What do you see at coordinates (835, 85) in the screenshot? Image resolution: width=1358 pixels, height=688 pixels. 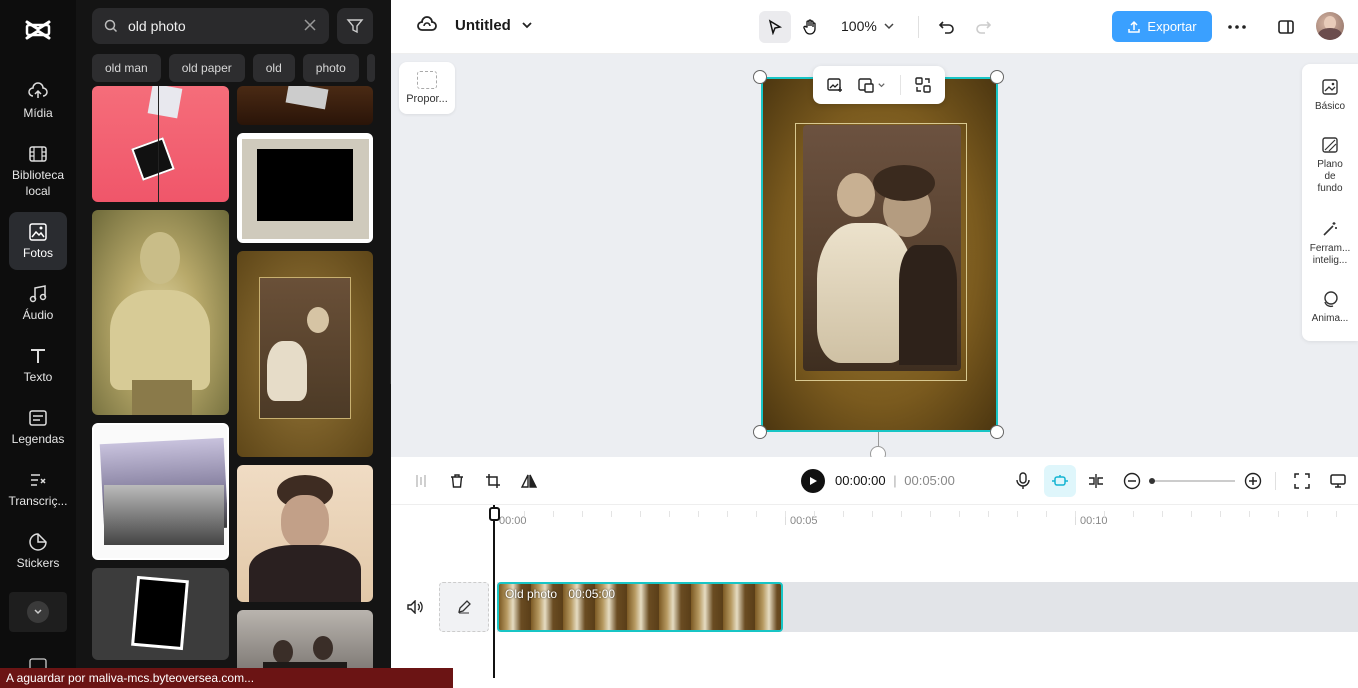 I see `replace-image-icon` at bounding box center [835, 85].